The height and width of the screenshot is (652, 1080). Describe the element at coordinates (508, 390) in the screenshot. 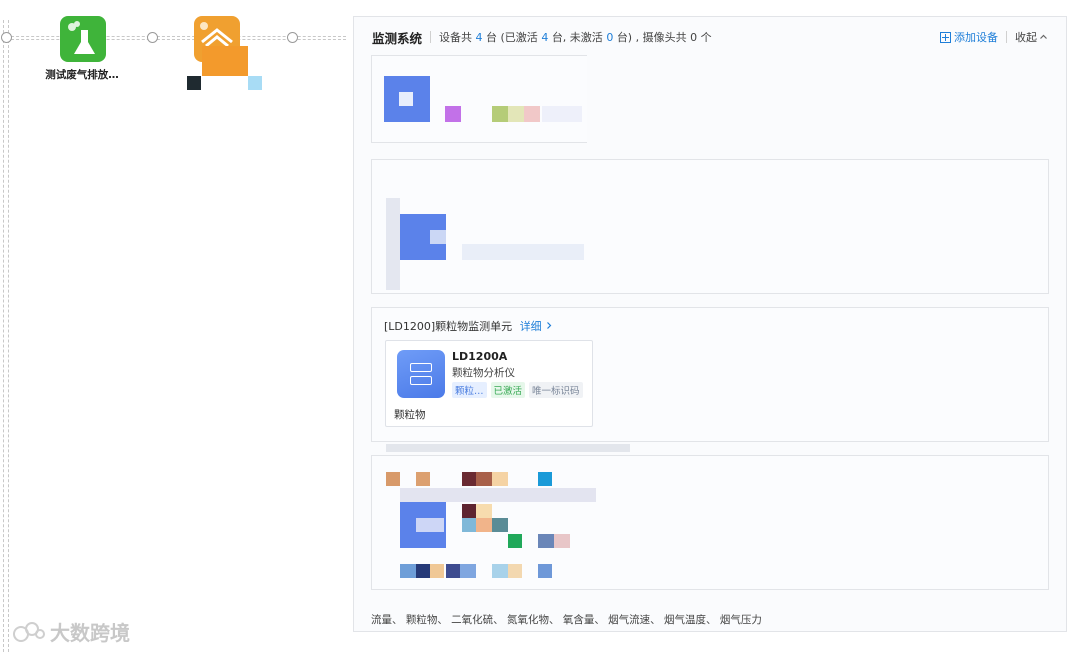

I see `status-badge: 已激活` at that location.